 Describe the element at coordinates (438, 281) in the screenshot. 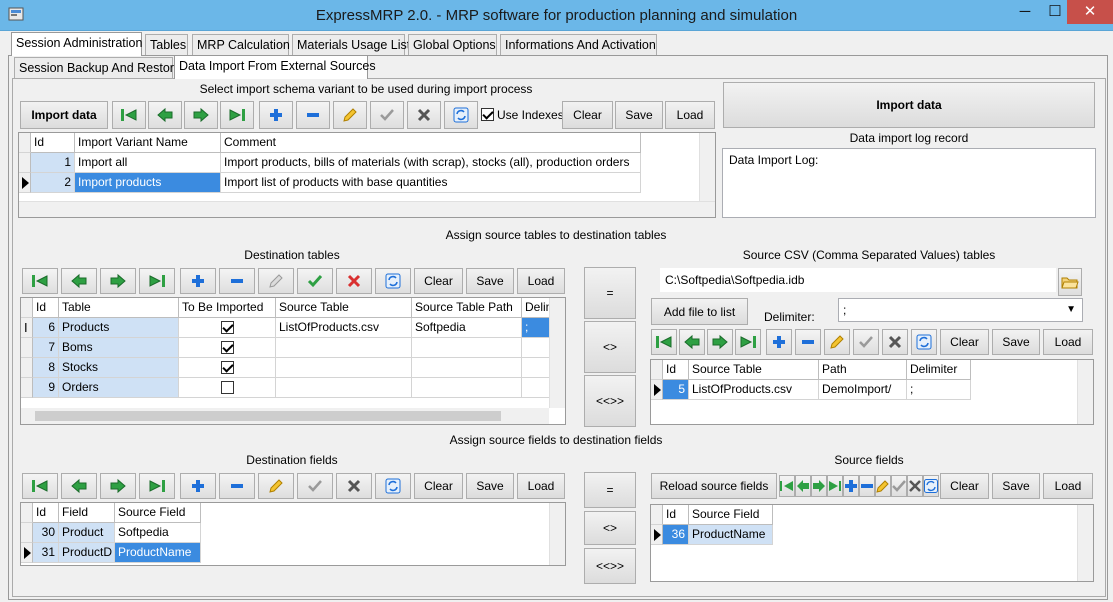

I see `dest-tables-clear-button: Clear` at that location.